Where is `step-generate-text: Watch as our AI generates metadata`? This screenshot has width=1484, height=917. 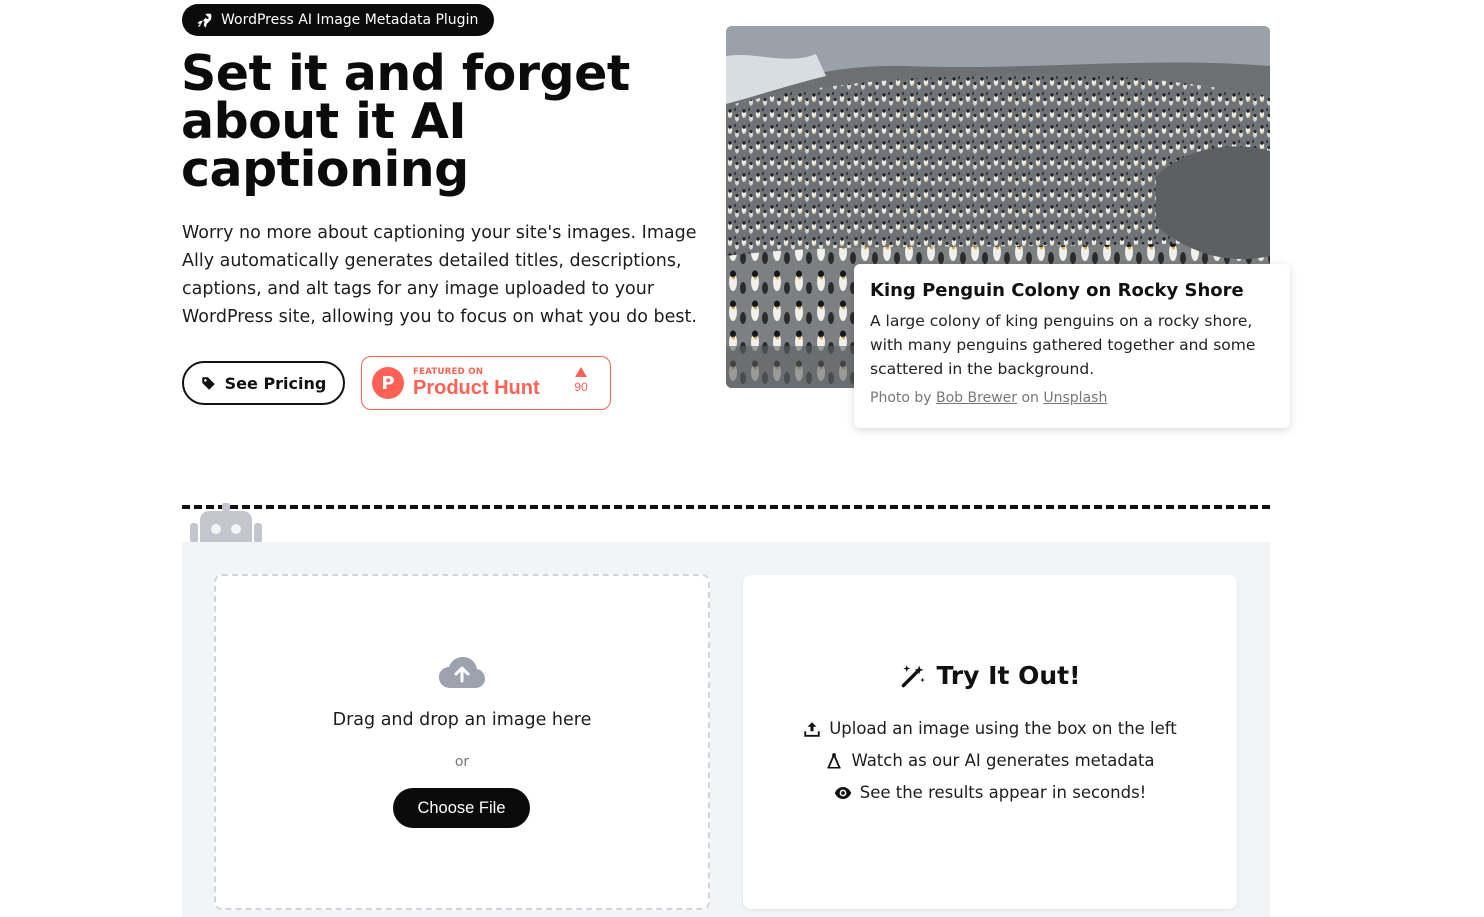 step-generate-text: Watch as our AI generates metadata is located at coordinates (1003, 760).